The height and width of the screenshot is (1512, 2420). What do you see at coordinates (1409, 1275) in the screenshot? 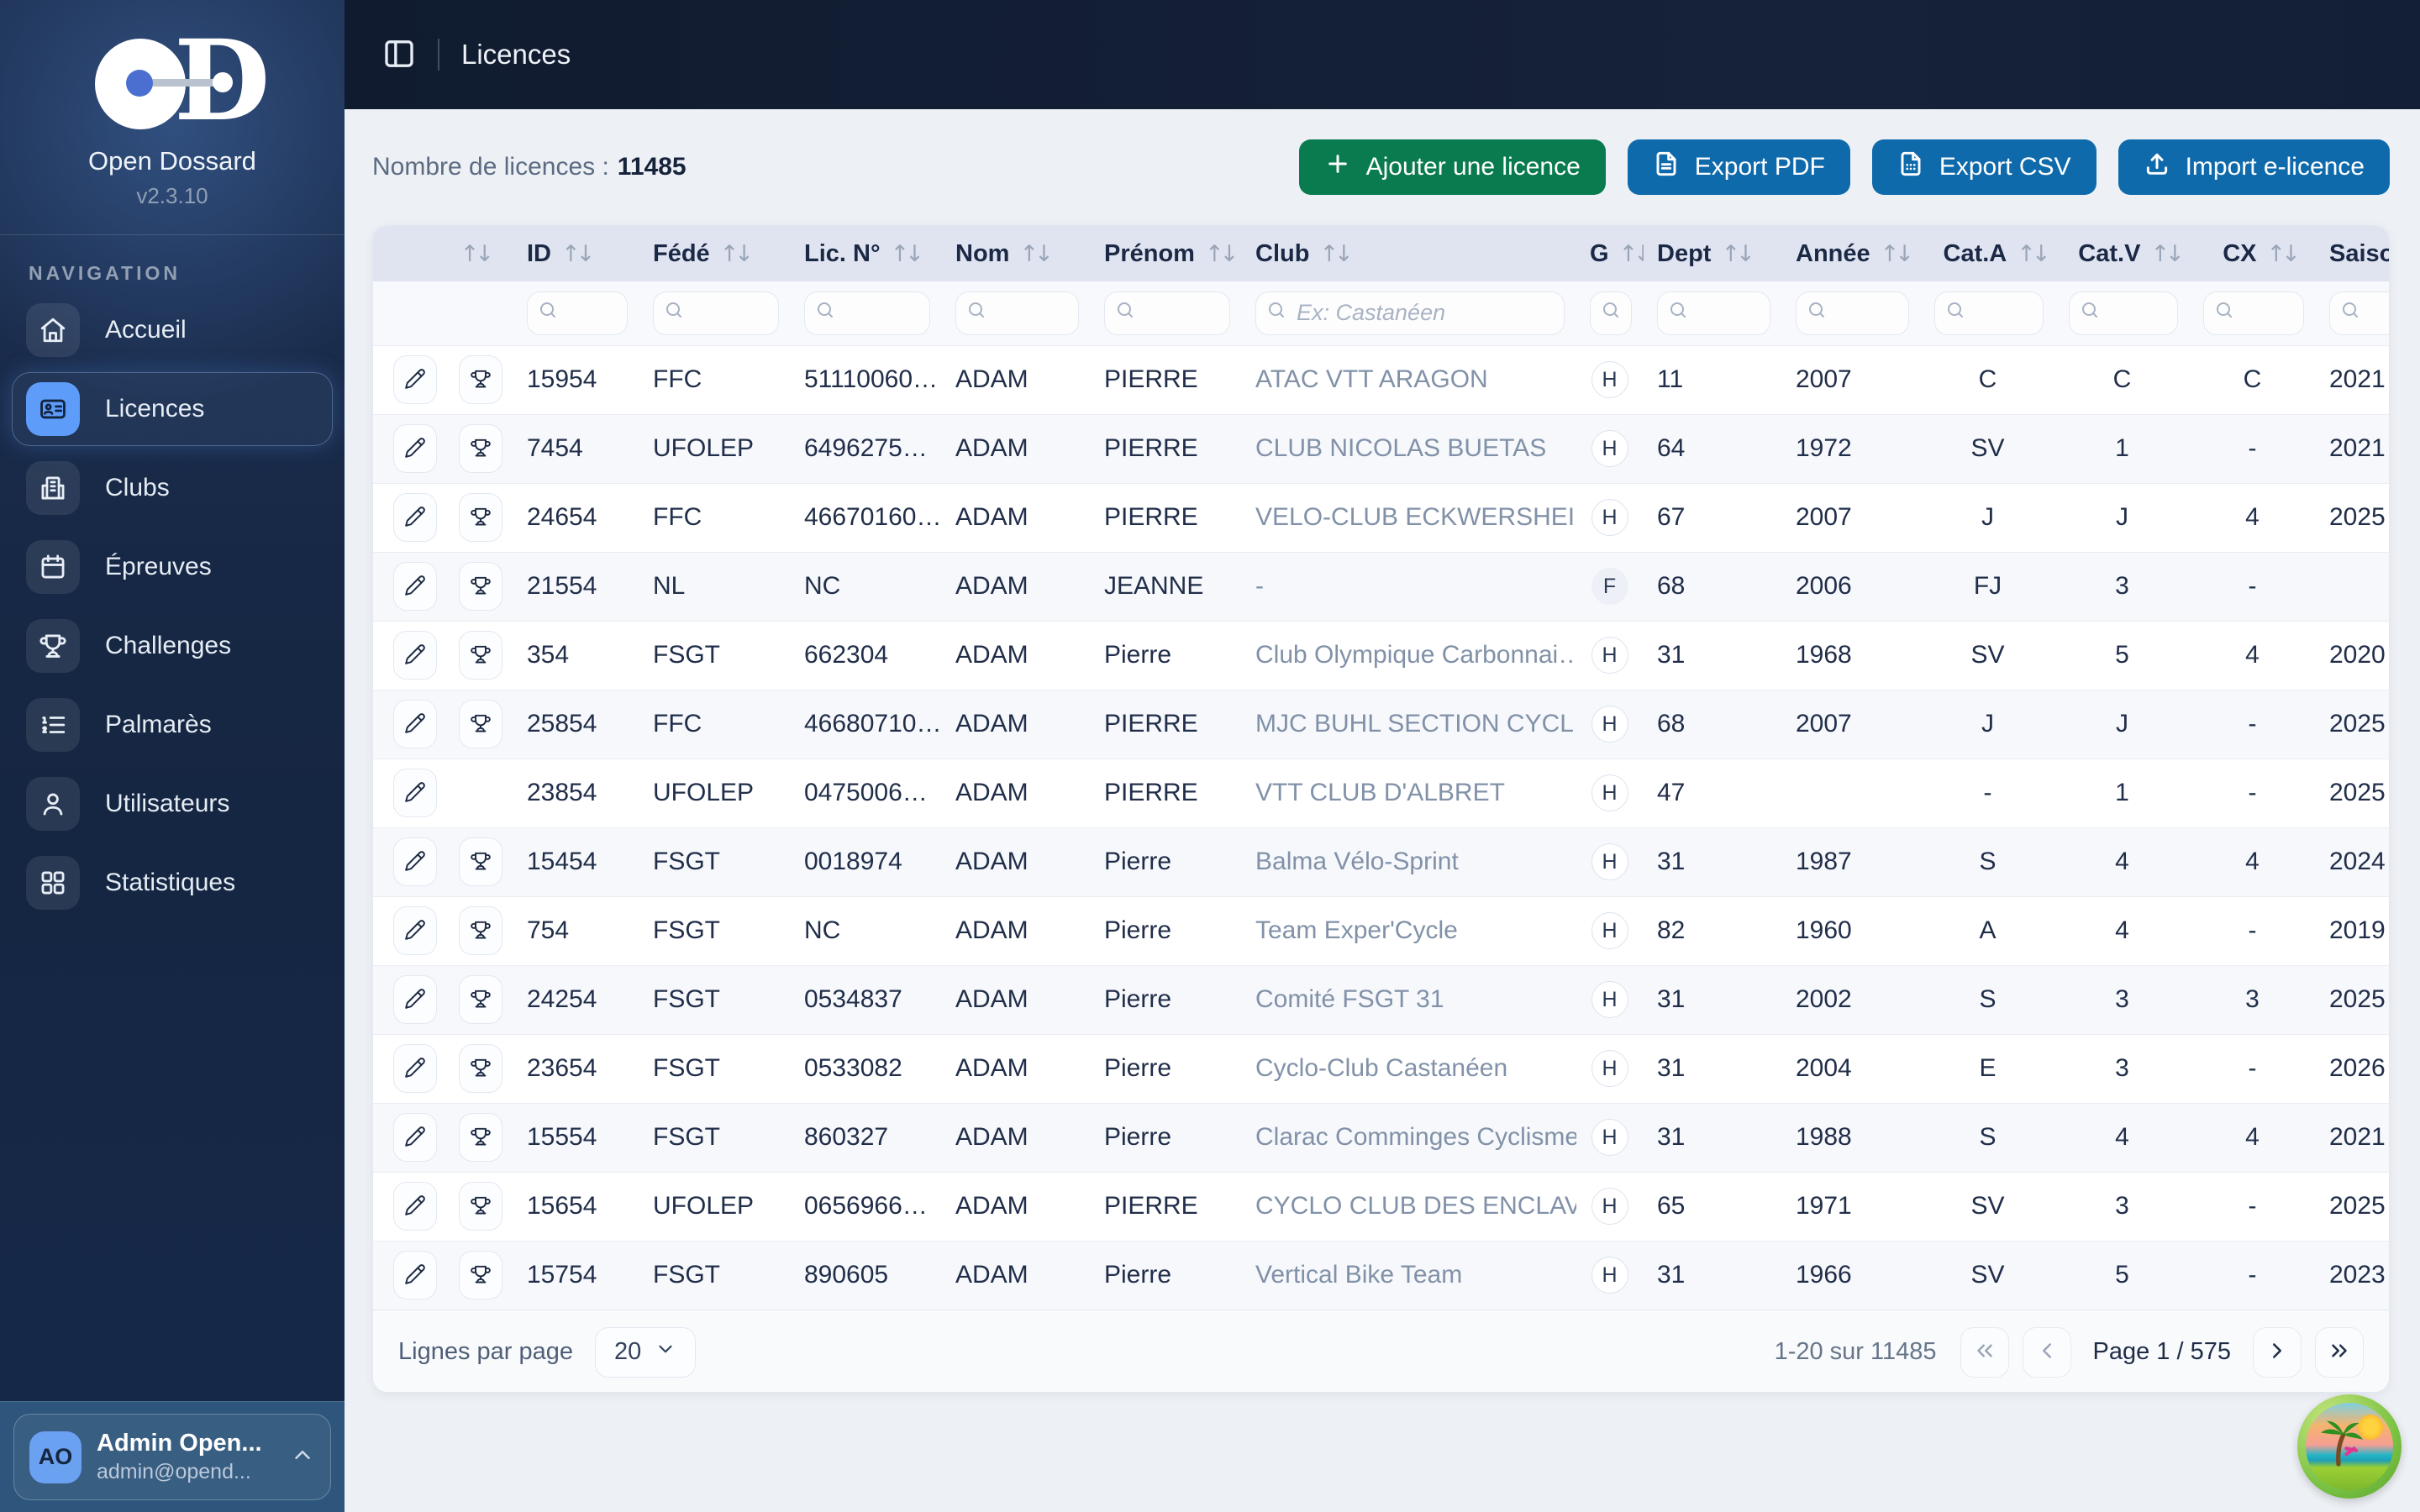
I see `club-link: Vertical Bike Team` at bounding box center [1409, 1275].